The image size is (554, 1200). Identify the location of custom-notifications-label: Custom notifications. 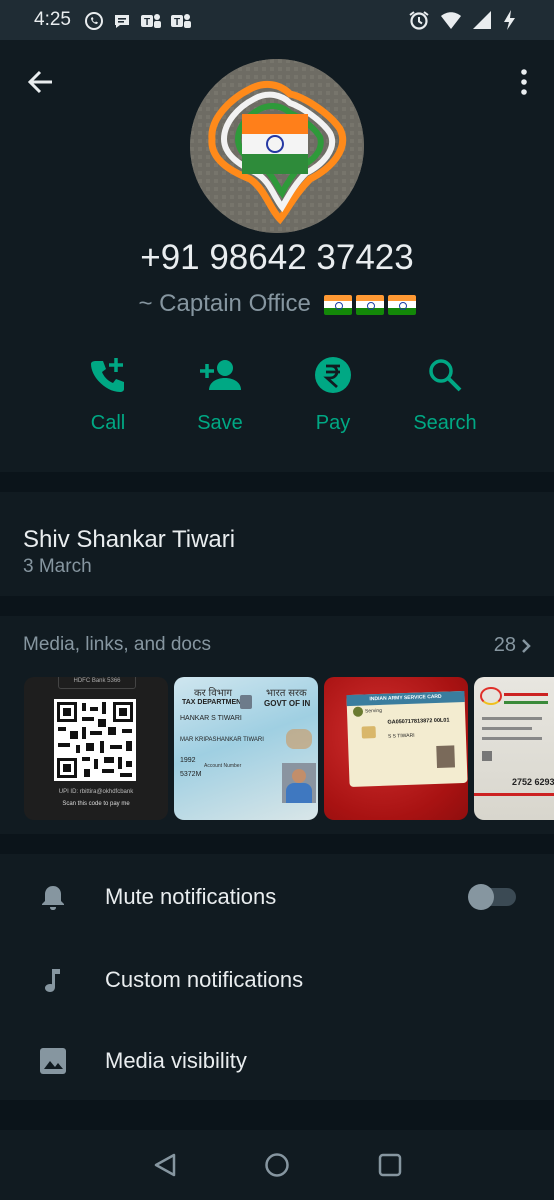
(204, 979).